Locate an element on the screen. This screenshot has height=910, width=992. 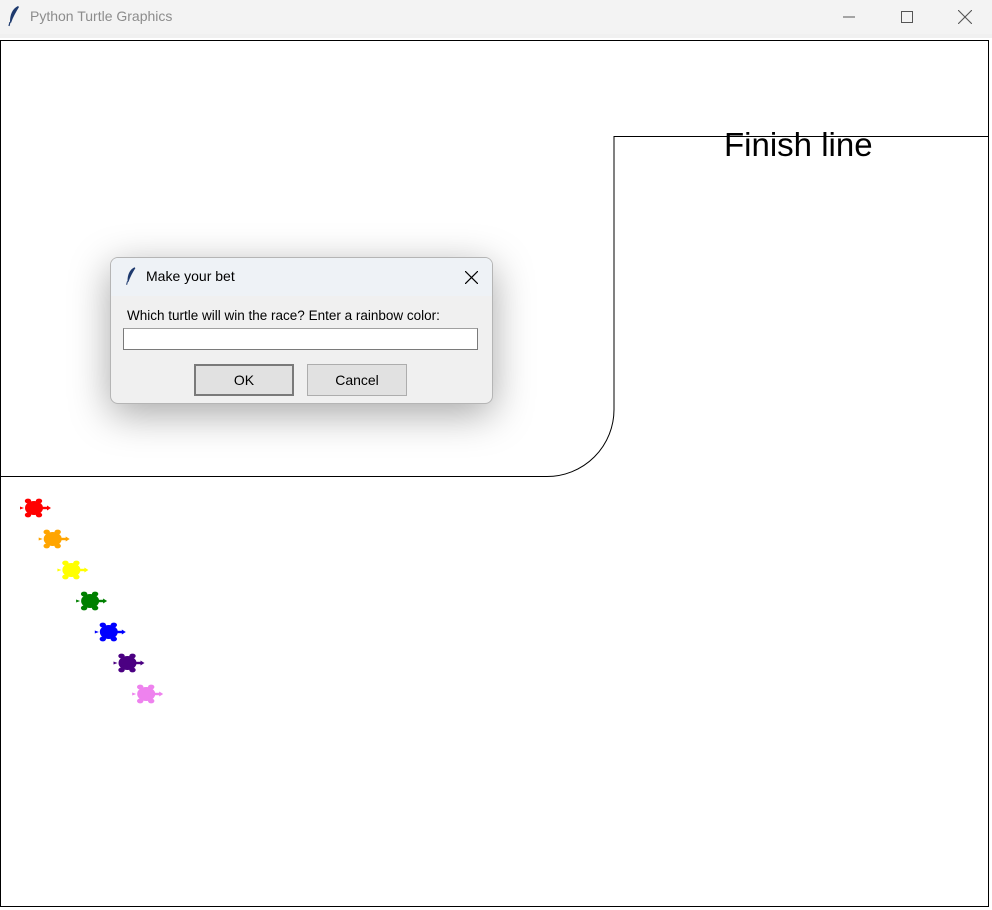
maximize-button is located at coordinates (907, 17).